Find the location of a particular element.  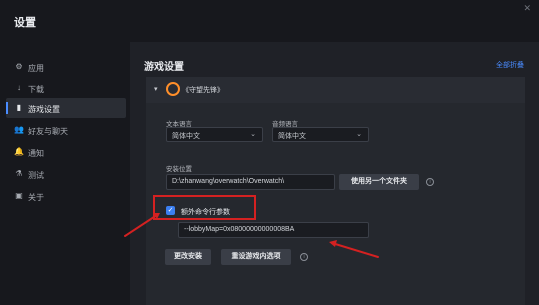

highlight-box is located at coordinates (204, 207).